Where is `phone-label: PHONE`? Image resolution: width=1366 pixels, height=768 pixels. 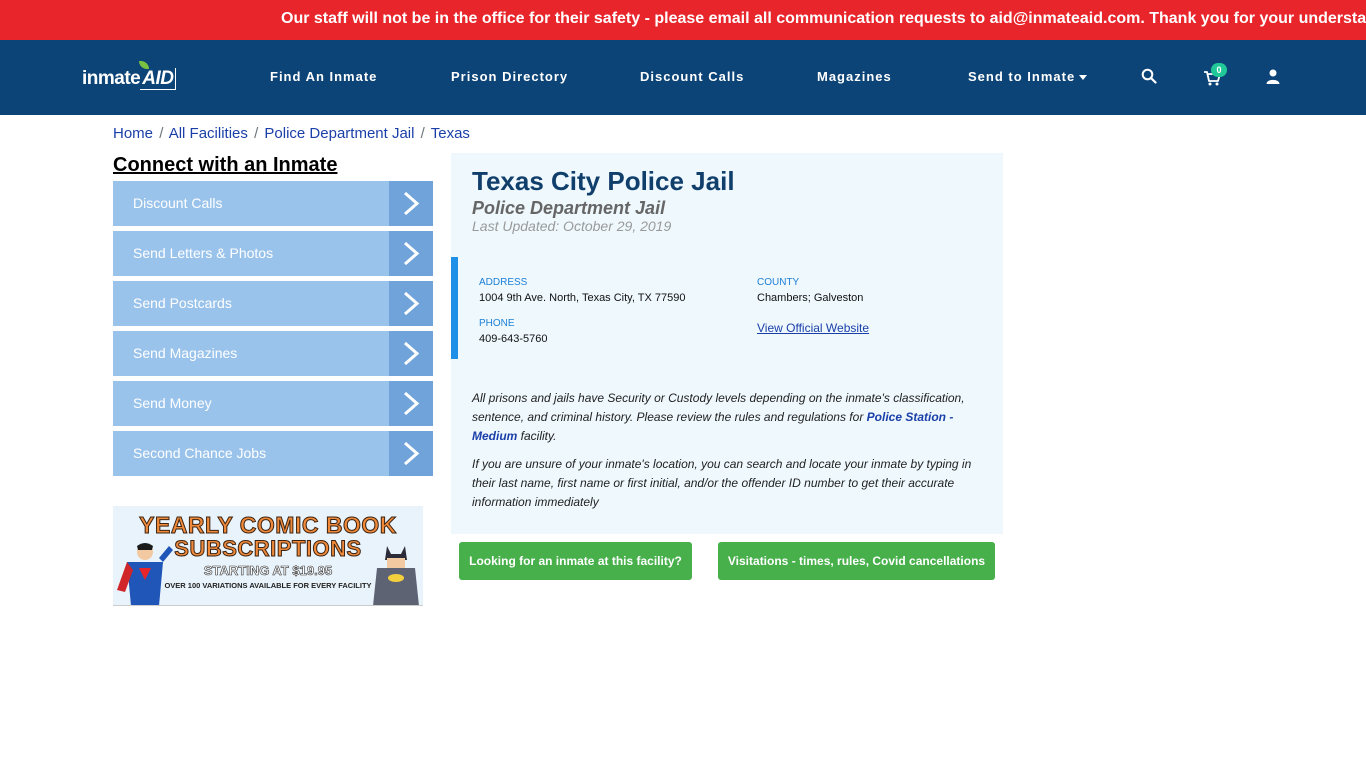 phone-label: PHONE is located at coordinates (497, 323).